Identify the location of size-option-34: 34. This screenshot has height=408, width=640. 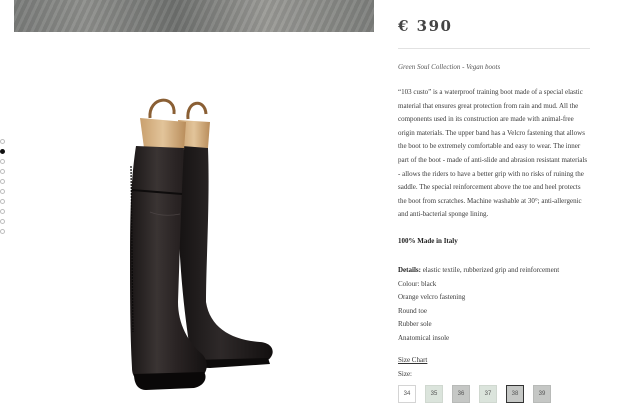
(407, 394).